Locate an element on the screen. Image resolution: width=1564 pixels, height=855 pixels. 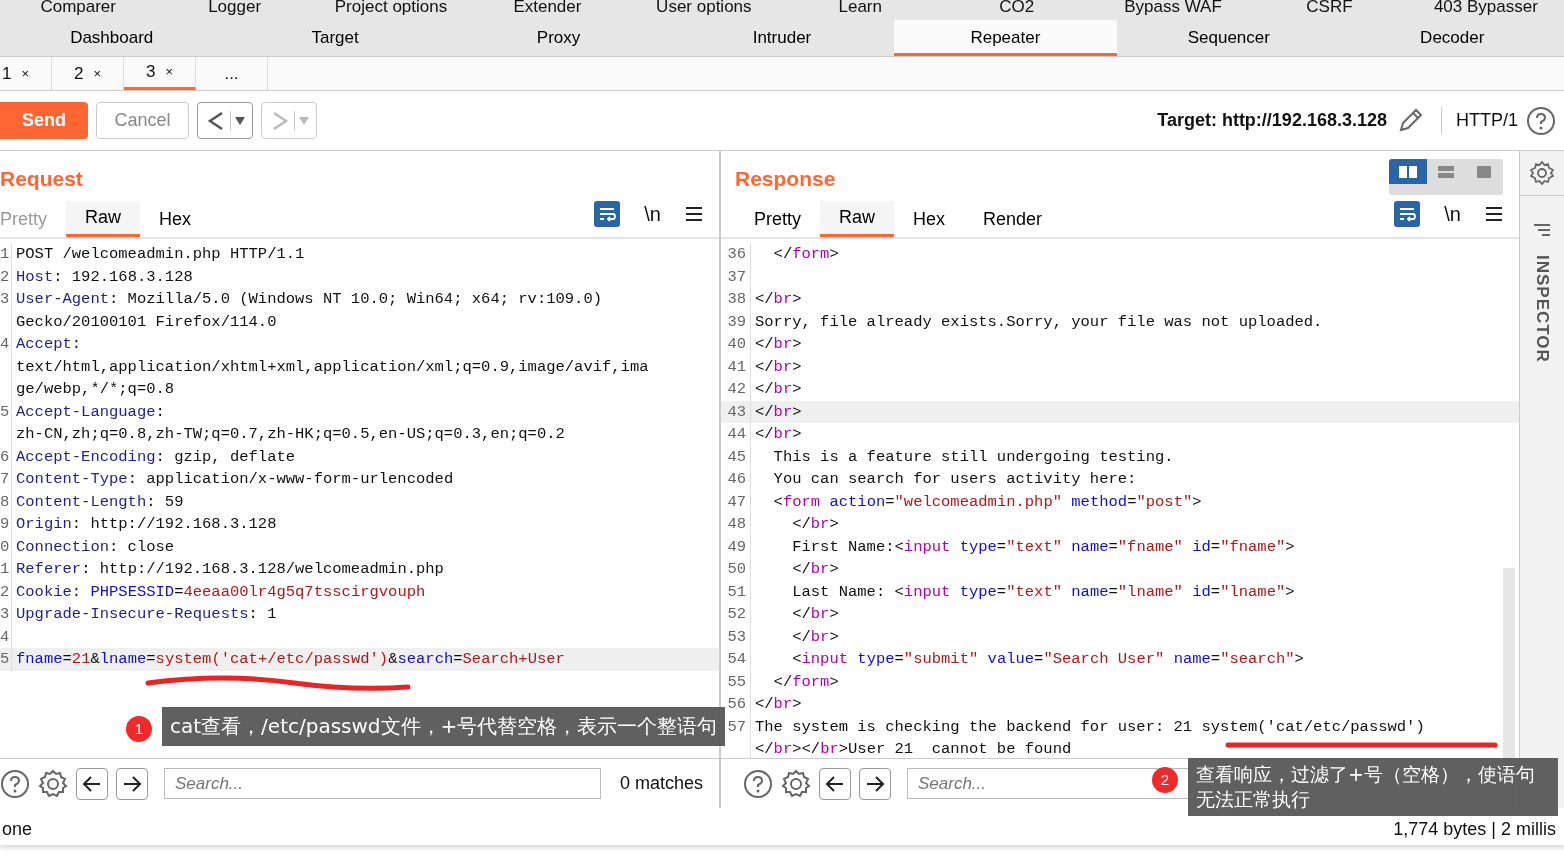
code-line: Sorry, file already exists.Sorry, your file was not uploaded. is located at coordinates (1038, 322).